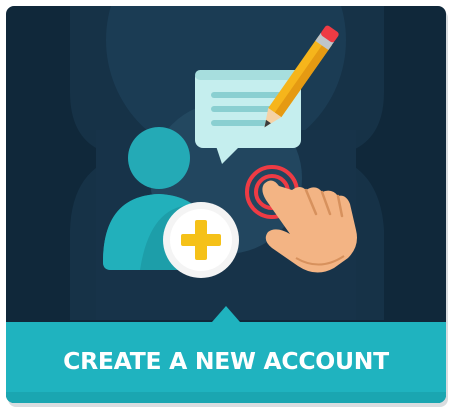 The width and height of the screenshot is (452, 409). I want to click on plus-badge-icon, so click(201, 240).